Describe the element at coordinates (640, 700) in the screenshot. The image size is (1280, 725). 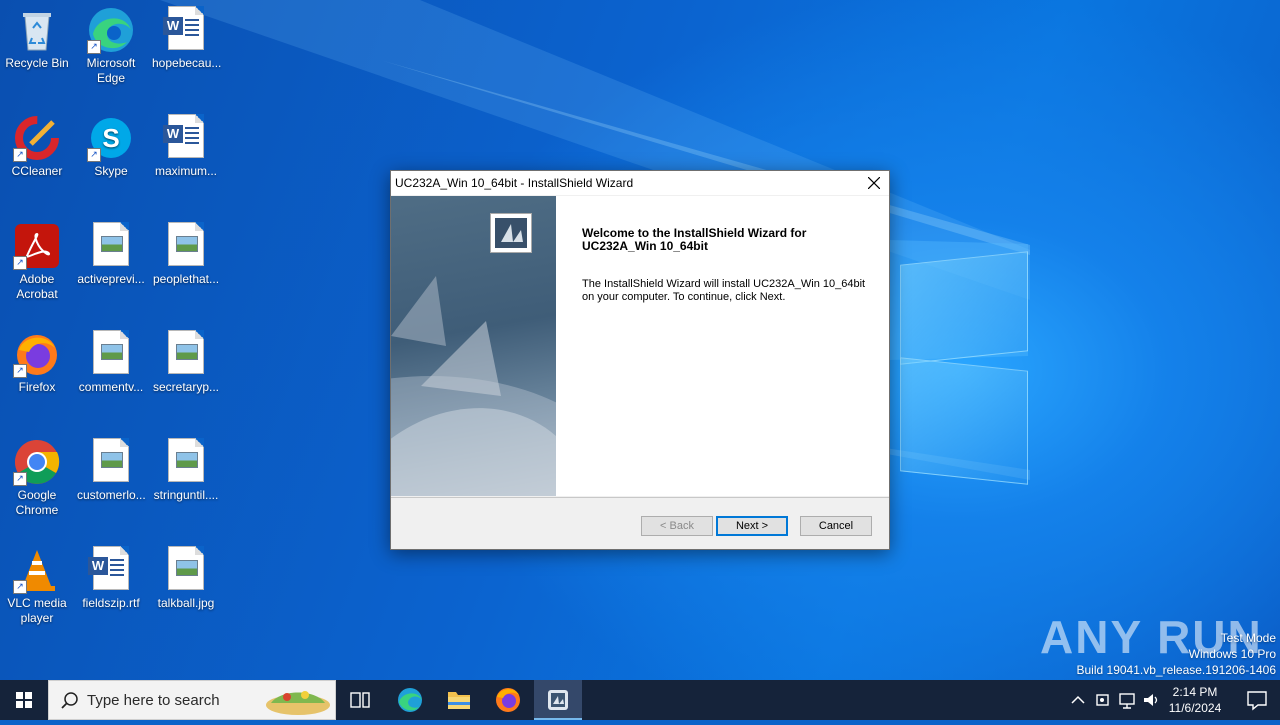
I see `taskbar: Type here to search 2:14 PM 11/6/2024` at that location.